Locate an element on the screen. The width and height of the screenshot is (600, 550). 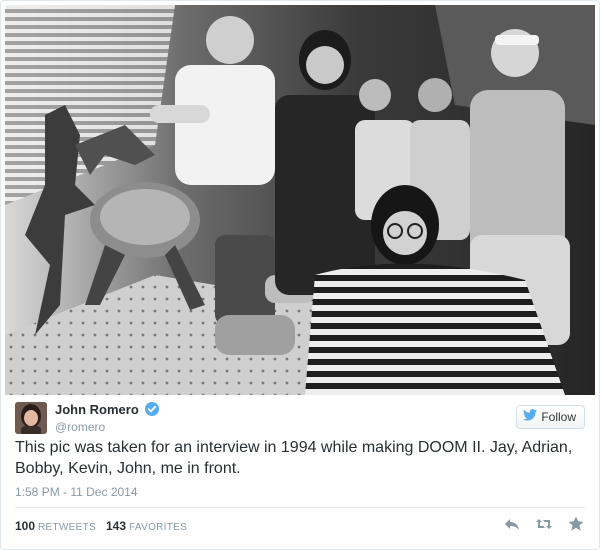
favorites-count: 143 is located at coordinates (116, 526).